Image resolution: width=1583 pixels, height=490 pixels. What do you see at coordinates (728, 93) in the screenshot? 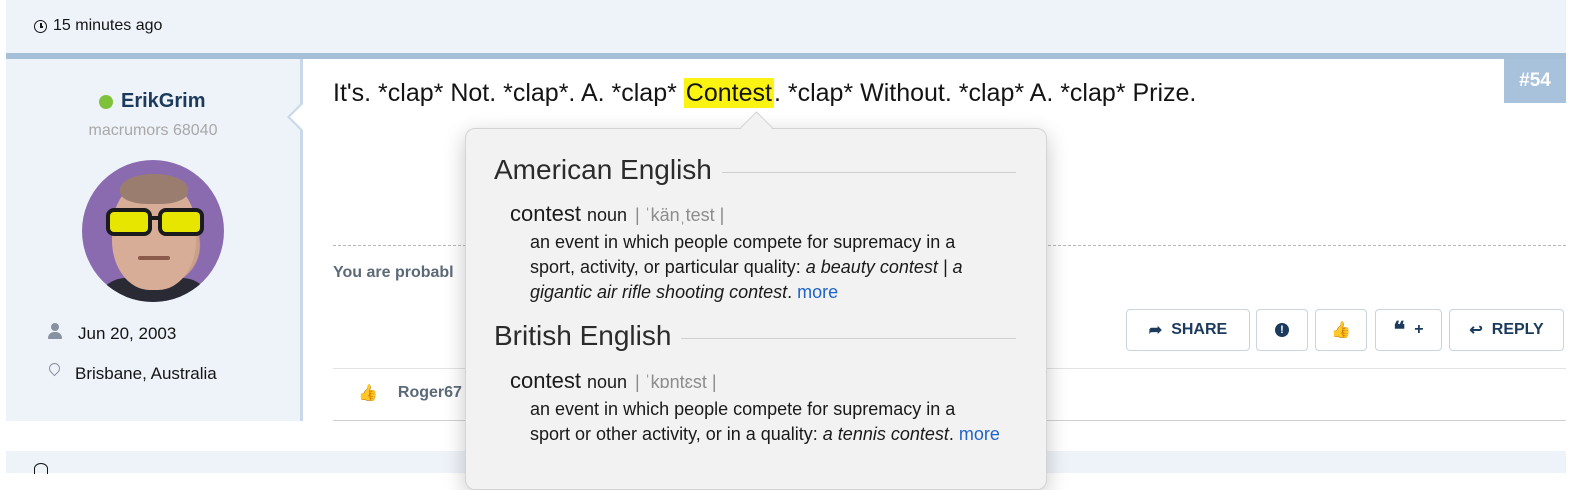
I see `highlighted-word: Contest` at bounding box center [728, 93].